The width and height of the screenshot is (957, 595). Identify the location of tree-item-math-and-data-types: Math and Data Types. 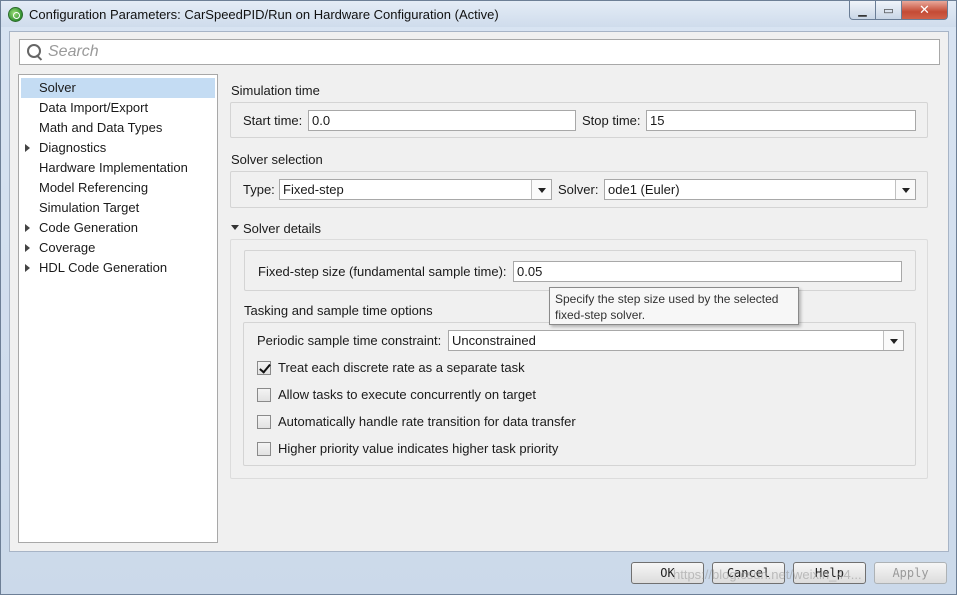
(118, 128).